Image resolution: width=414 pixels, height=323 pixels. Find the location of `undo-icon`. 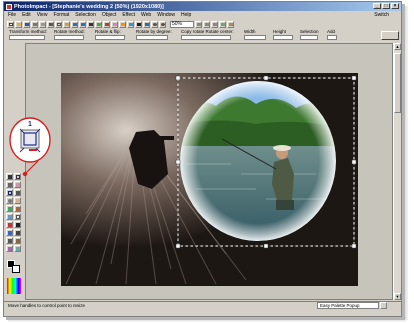

undo-icon is located at coordinates (74, 24).